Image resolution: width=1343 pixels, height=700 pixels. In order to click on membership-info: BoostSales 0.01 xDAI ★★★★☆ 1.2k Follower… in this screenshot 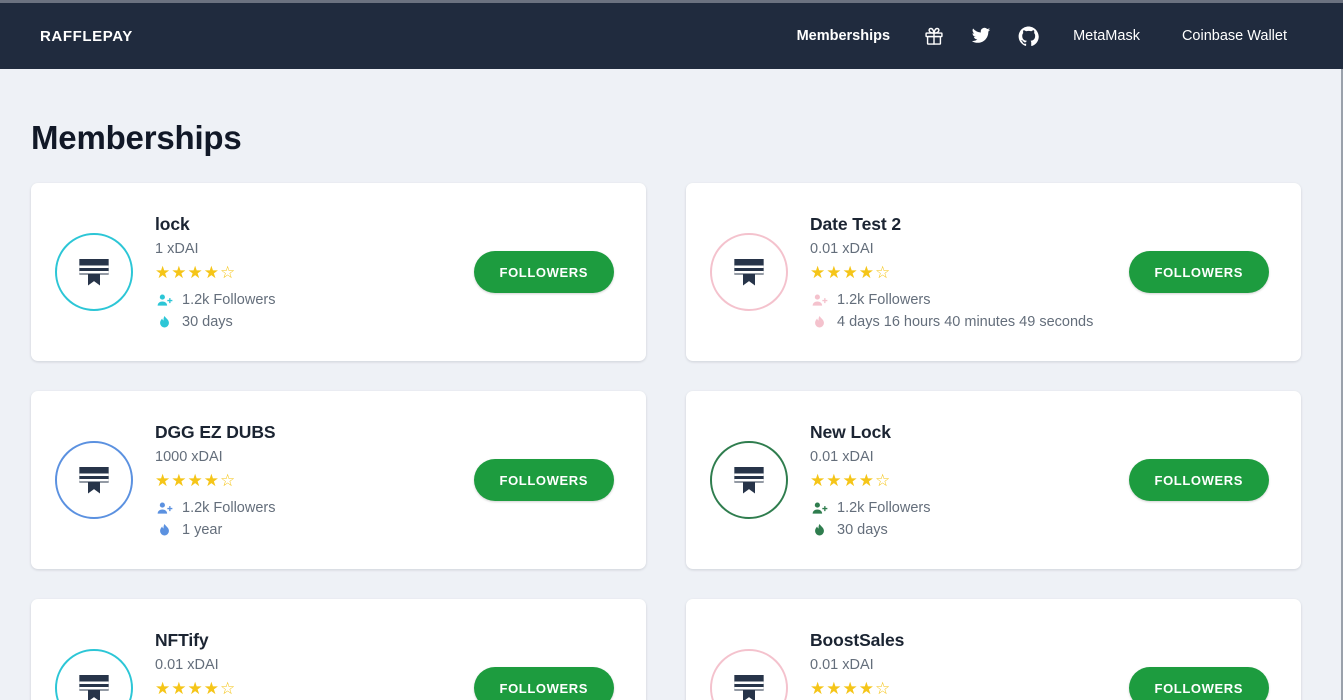, I will do `click(959, 665)`.